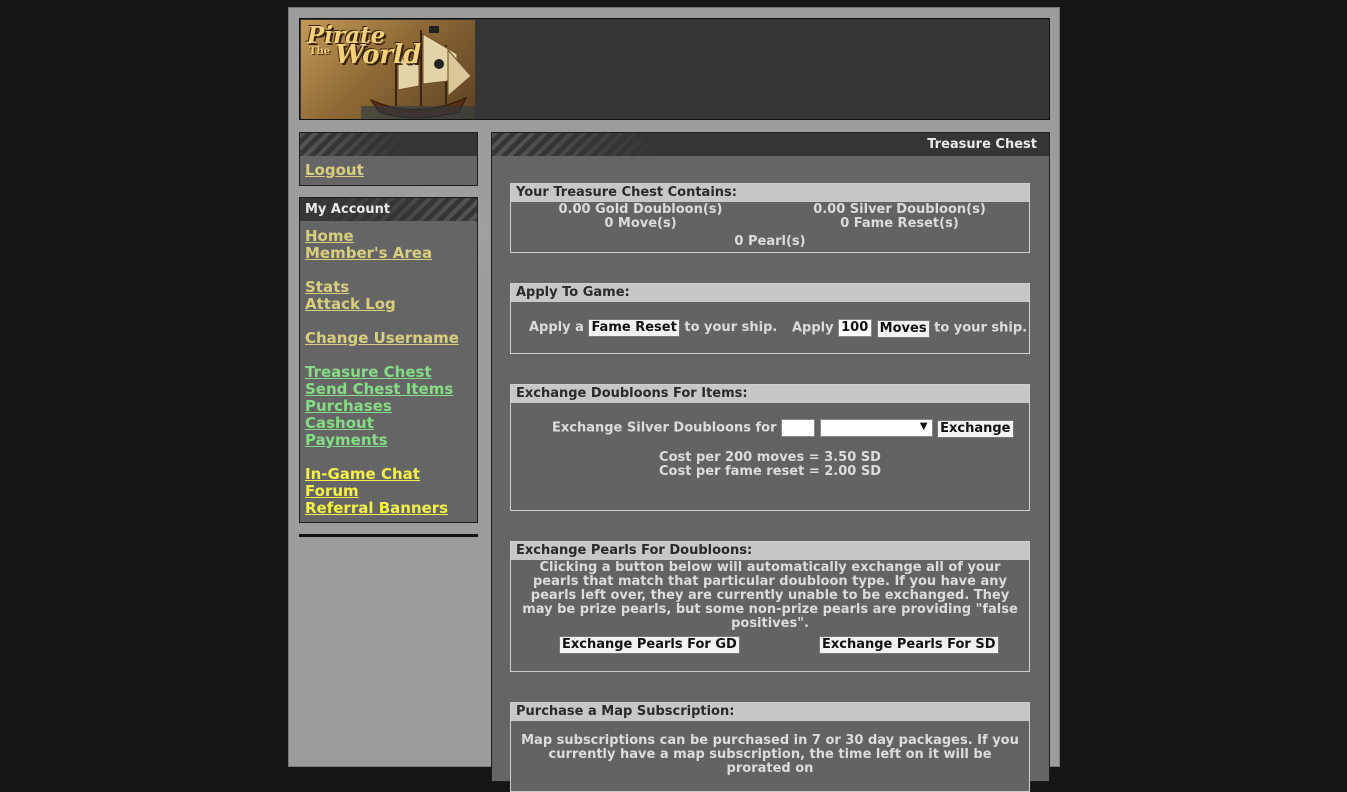  I want to click on exchange-label: Exchange Silver Doubloons for, so click(664, 428).